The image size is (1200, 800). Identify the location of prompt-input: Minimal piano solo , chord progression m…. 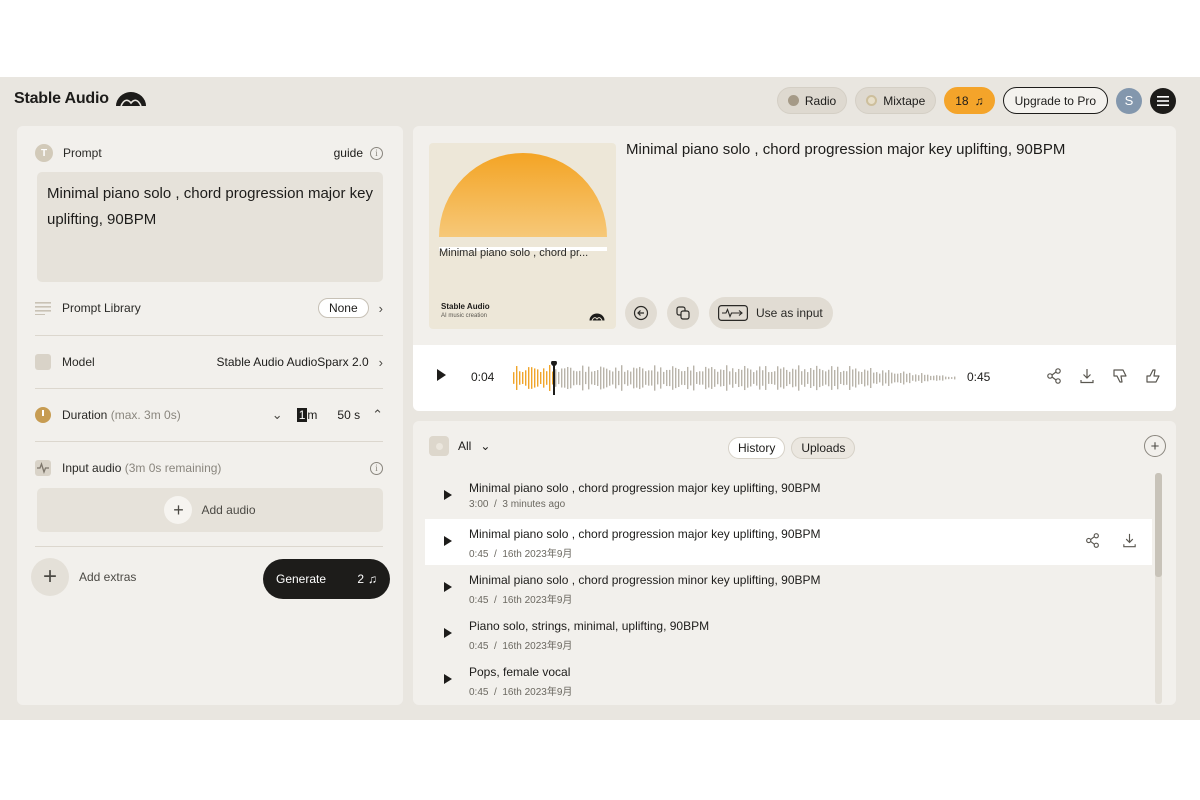
(210, 227).